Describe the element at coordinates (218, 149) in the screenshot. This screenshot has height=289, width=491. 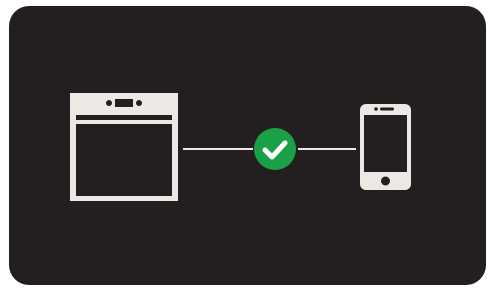
I see `connection-line-left` at that location.